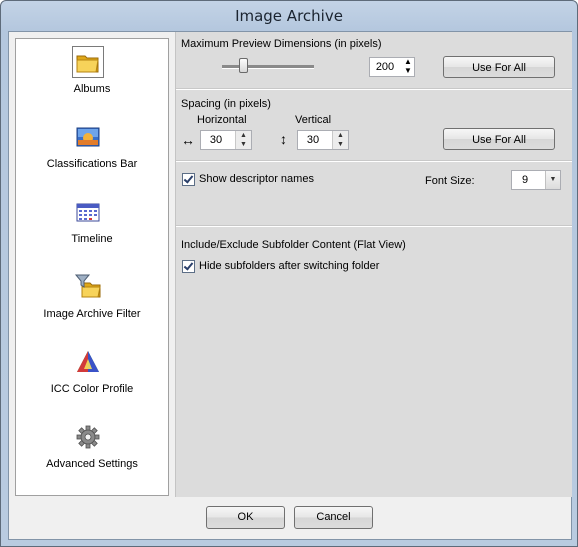 This screenshot has width=578, height=547. Describe the element at coordinates (222, 120) in the screenshot. I see `horizontal-label: Horizontal` at that location.